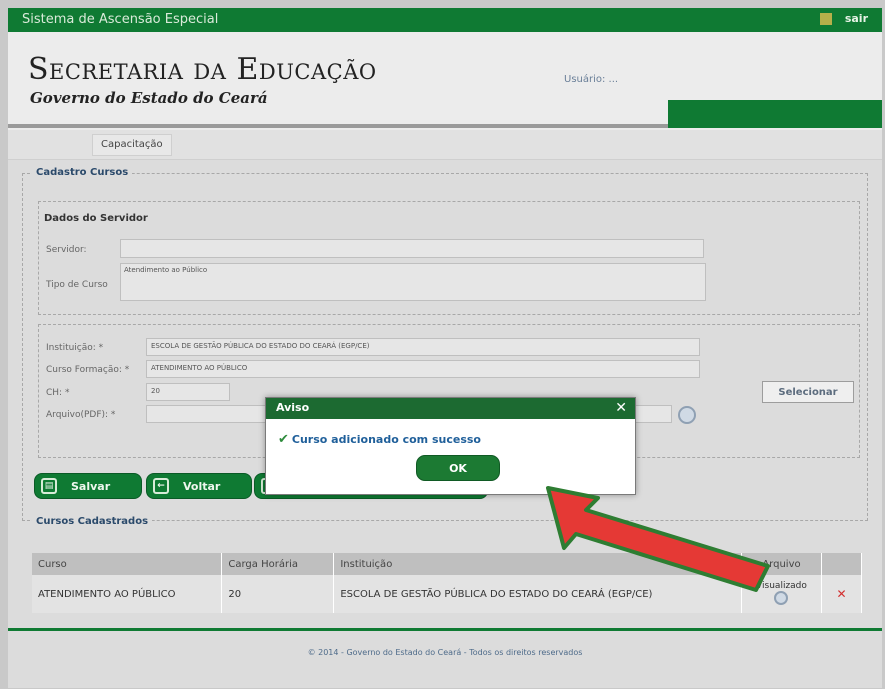 The width and height of the screenshot is (885, 689). I want to click on cursos-cadastrados-legend: Cursos Cadastrados, so click(92, 521).